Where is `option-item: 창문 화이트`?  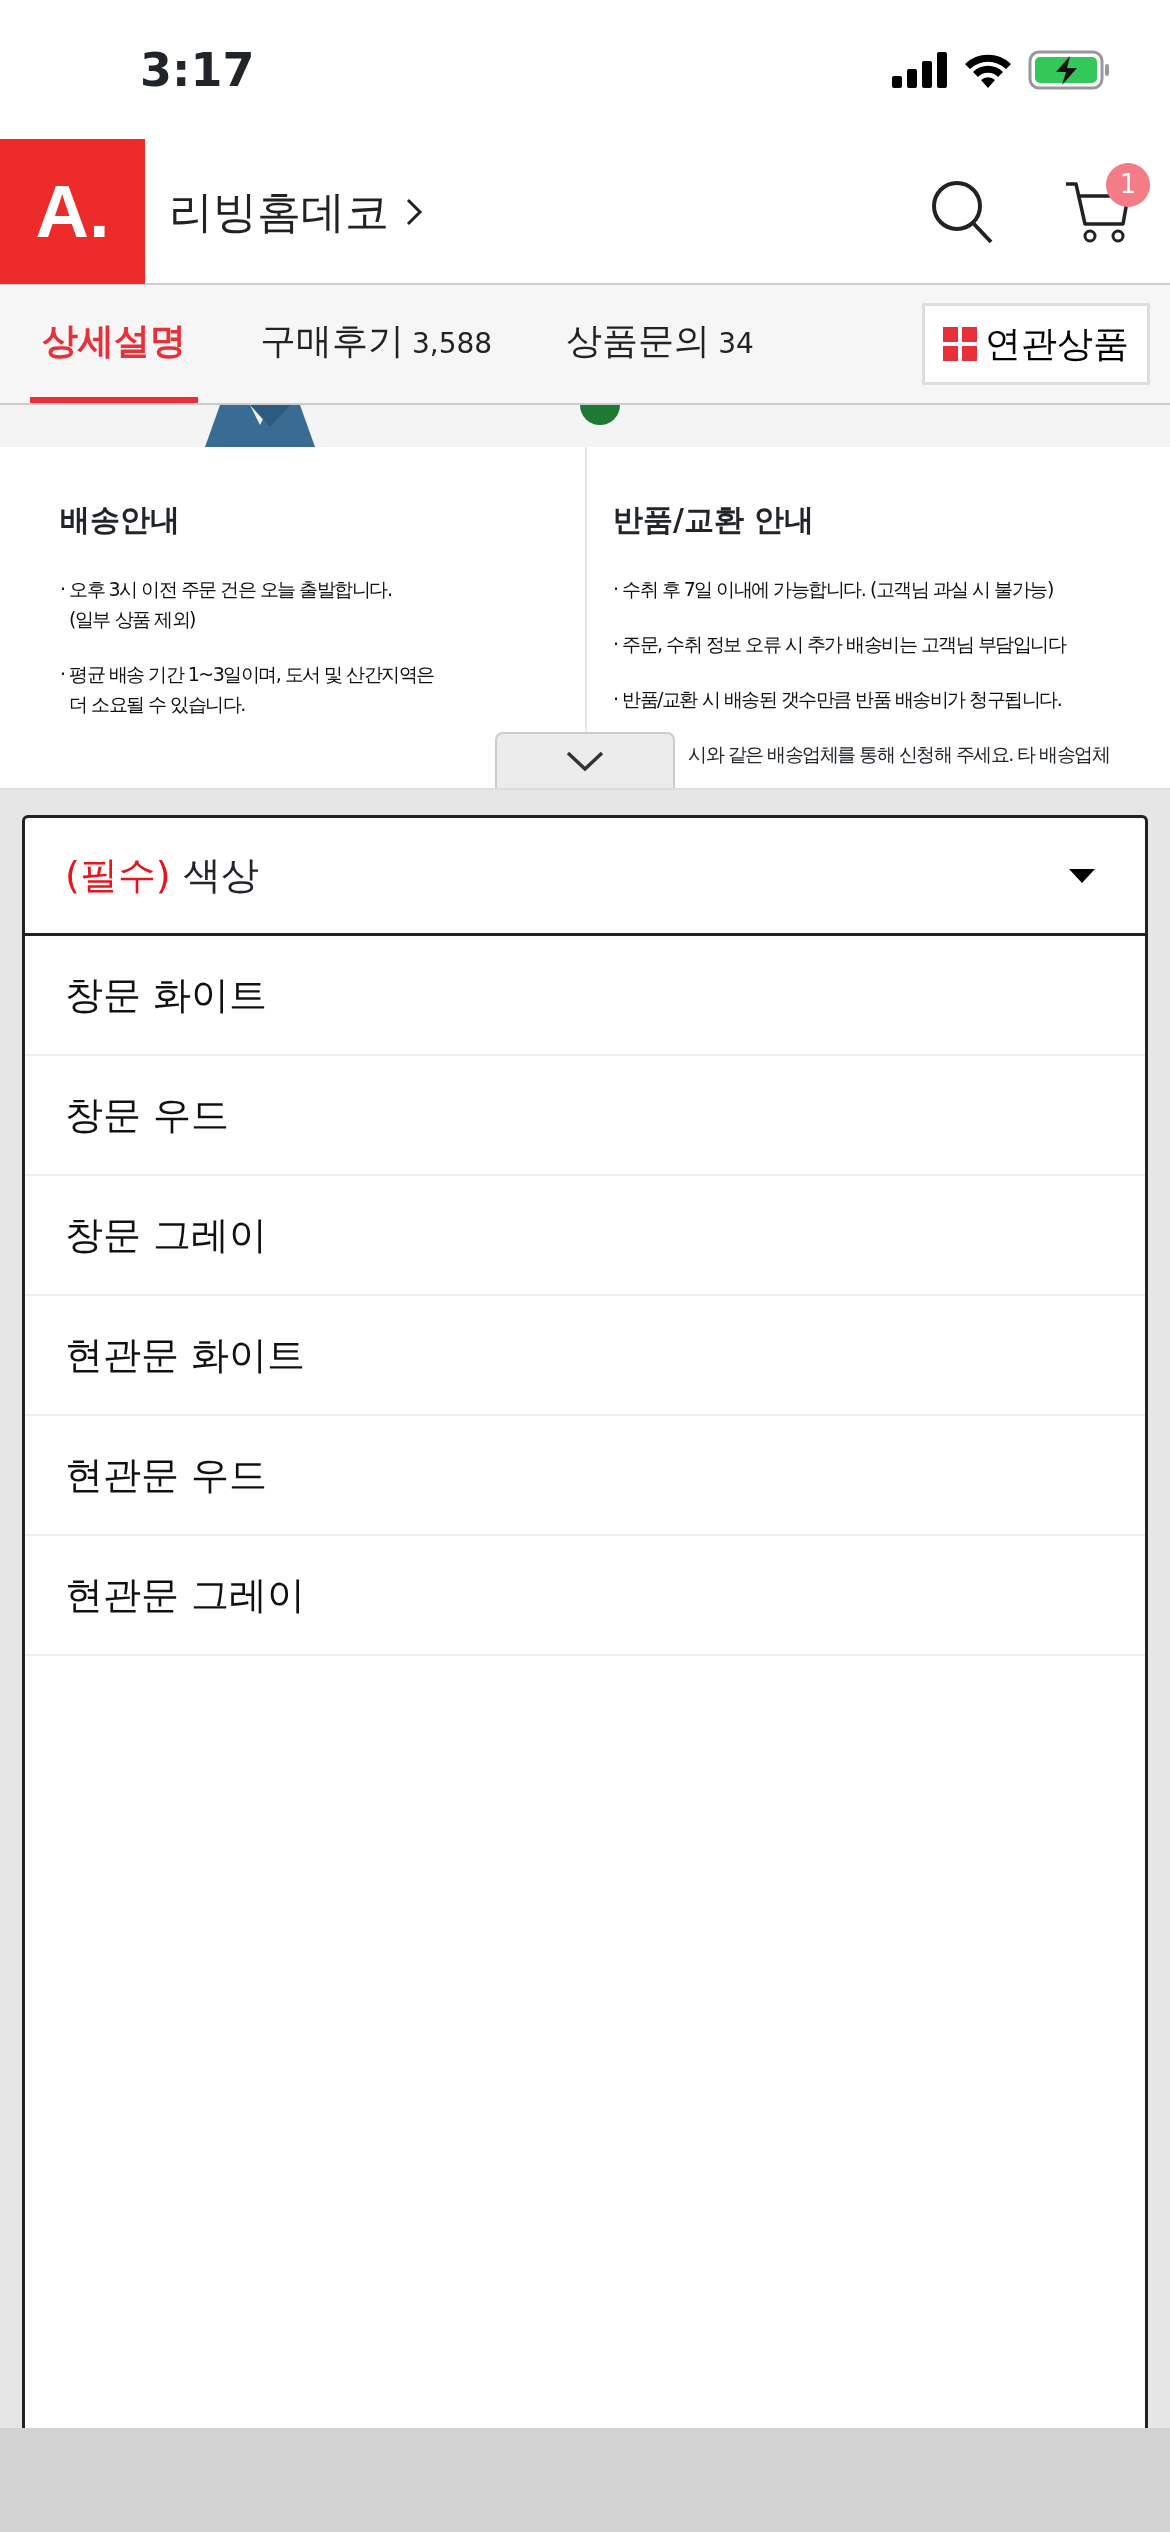
option-item: 창문 화이트 is located at coordinates (585, 996).